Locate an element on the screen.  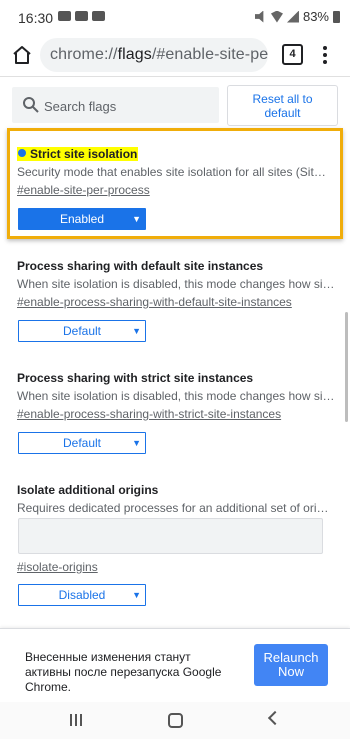
address-bar: chrome://flags/#enable-site-per is located at coordinates (154, 55).